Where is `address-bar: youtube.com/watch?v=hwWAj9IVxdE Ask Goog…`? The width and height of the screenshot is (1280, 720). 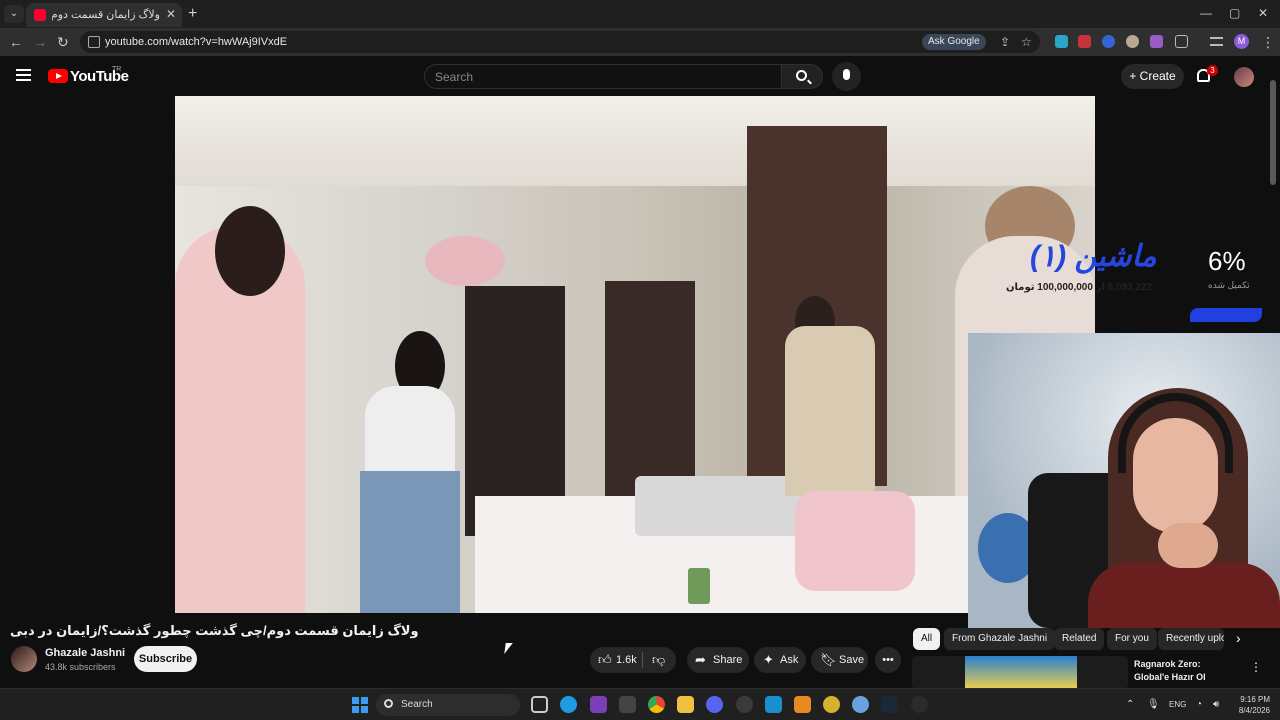 address-bar: youtube.com/watch?v=hwWAj9IVxdE Ask Goog… is located at coordinates (560, 42).